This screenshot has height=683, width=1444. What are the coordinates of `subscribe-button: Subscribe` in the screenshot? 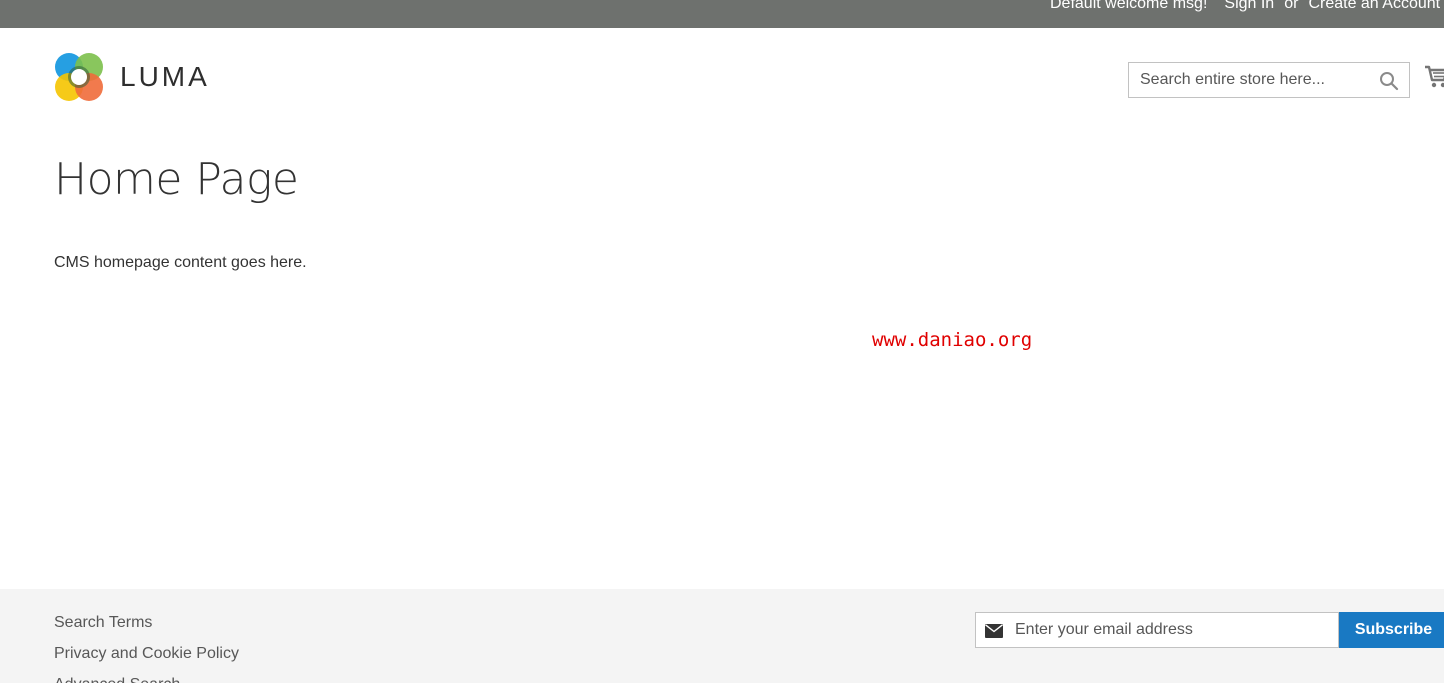 It's located at (1391, 630).